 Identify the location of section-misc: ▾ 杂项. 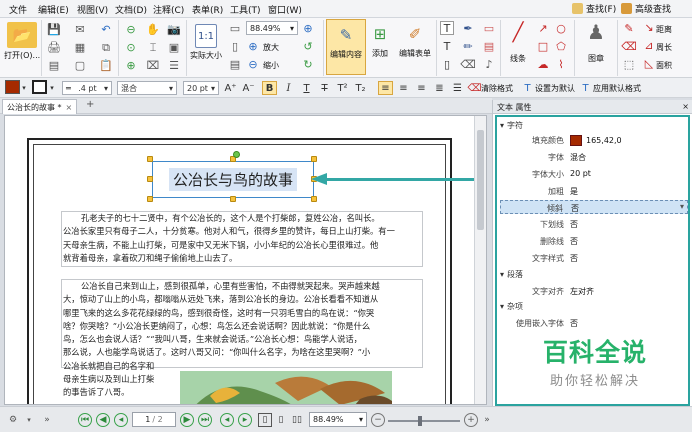
(511, 306).